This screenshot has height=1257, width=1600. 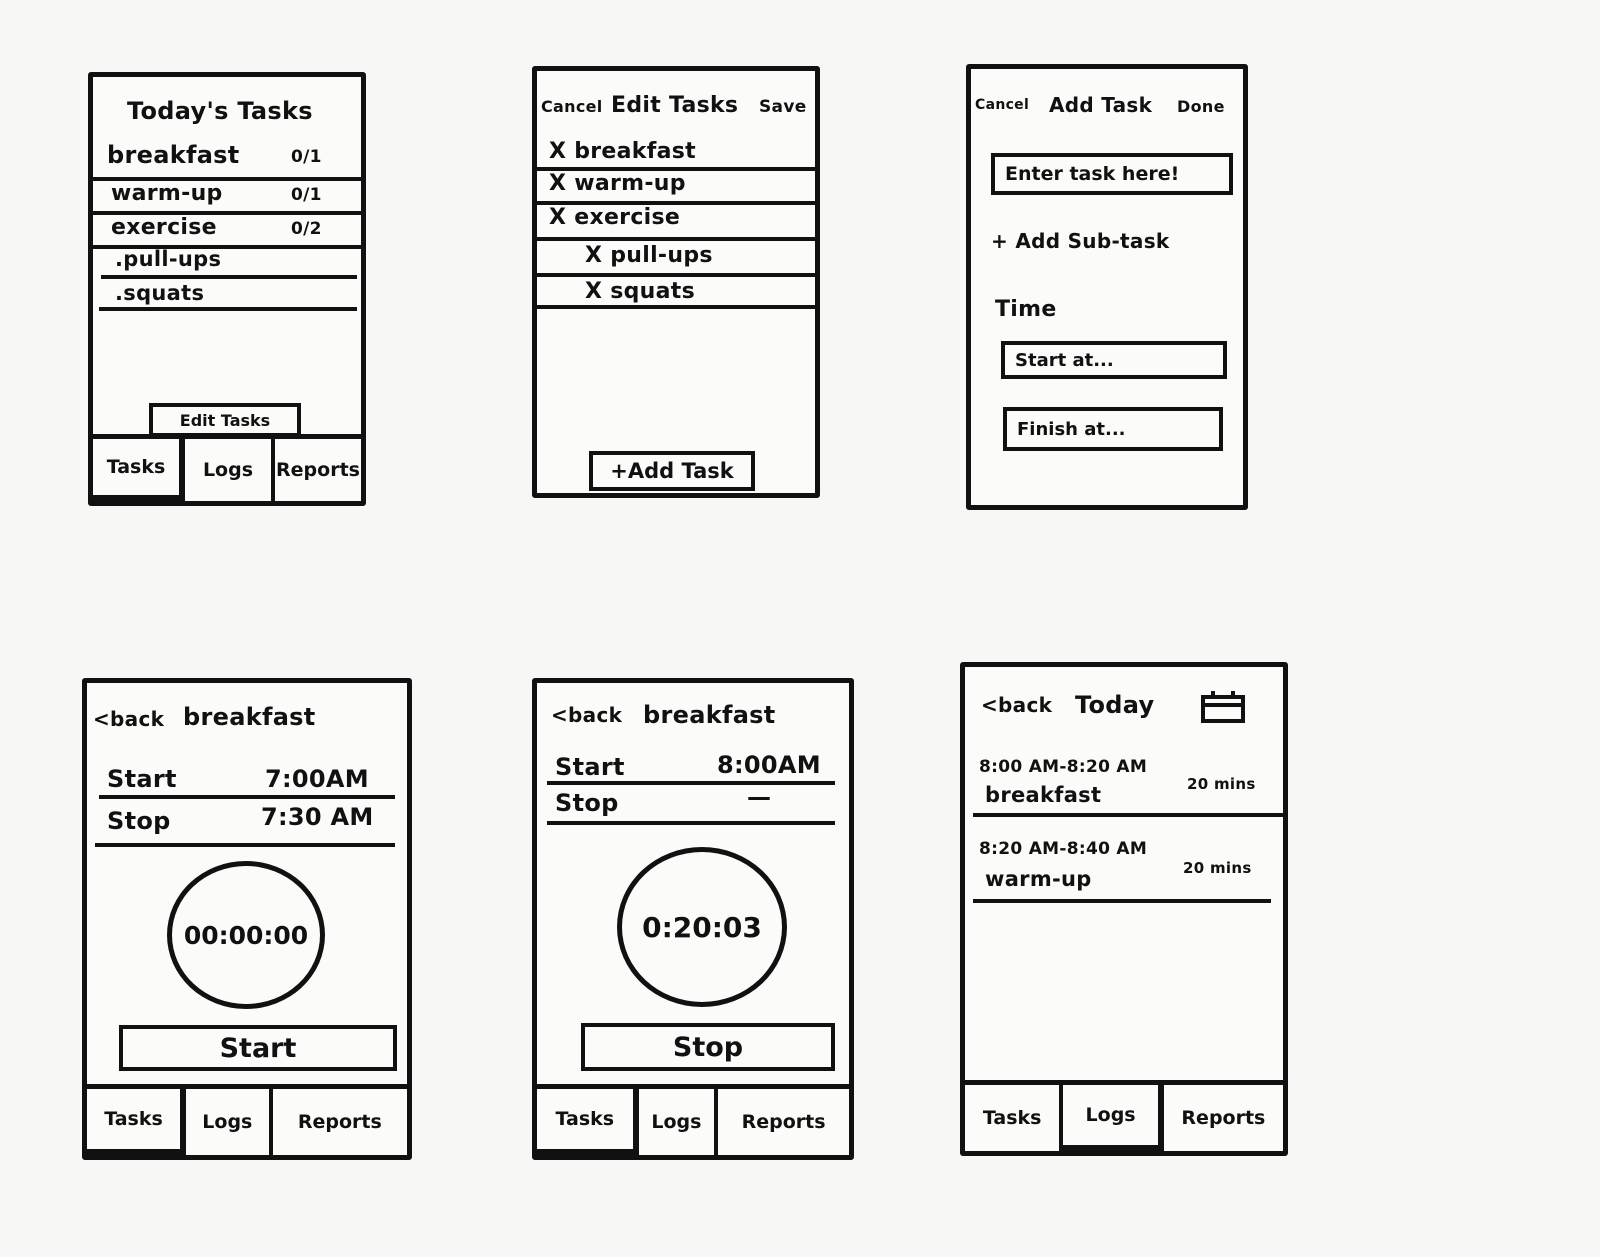 I want to click on task-count-warm-up: 0/1, so click(x=306, y=195).